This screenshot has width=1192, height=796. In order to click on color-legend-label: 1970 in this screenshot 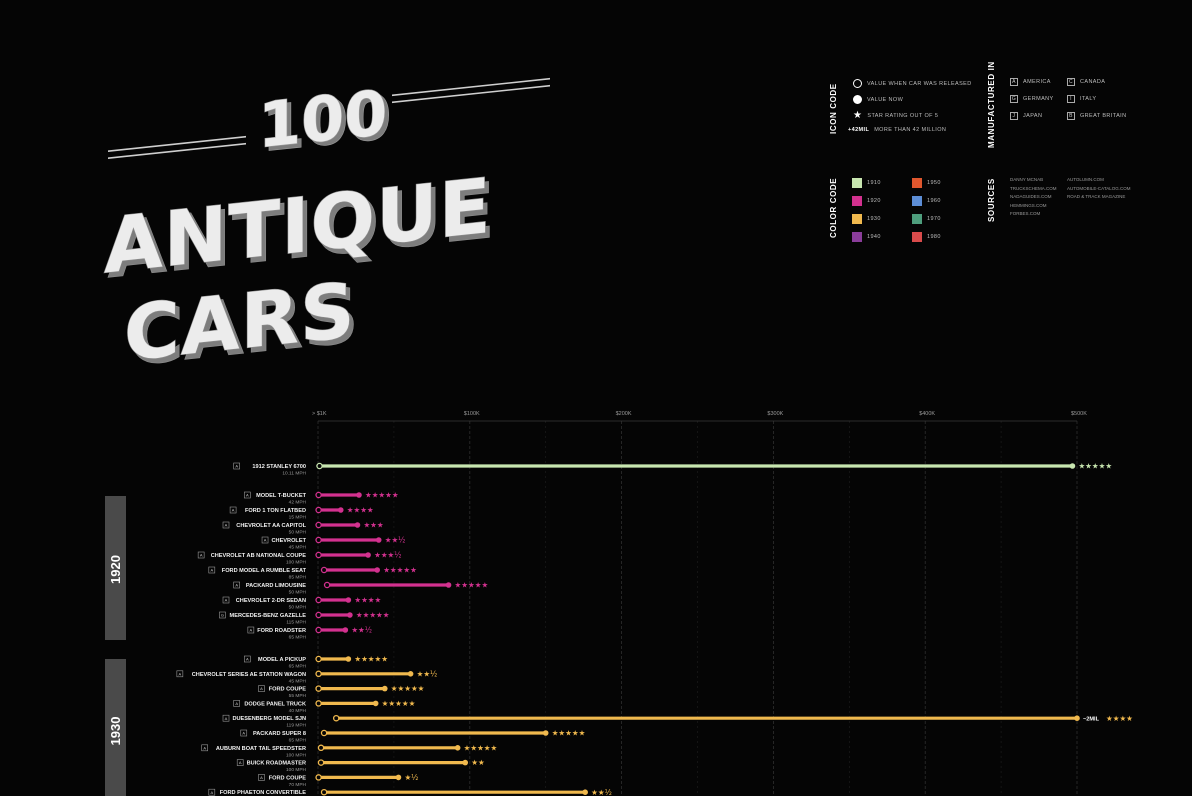, I will do `click(934, 219)`.